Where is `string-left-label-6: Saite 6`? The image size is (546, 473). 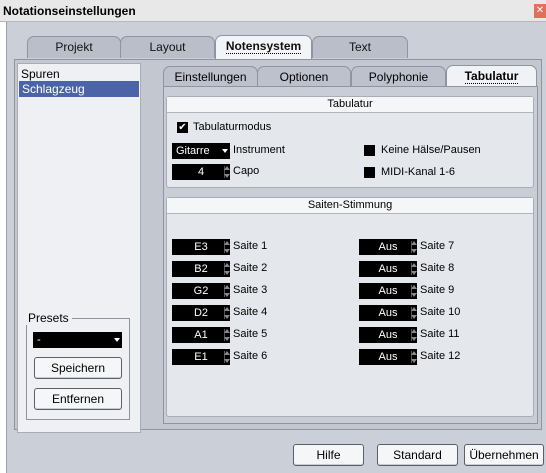
string-left-label-6: Saite 6 is located at coordinates (250, 356).